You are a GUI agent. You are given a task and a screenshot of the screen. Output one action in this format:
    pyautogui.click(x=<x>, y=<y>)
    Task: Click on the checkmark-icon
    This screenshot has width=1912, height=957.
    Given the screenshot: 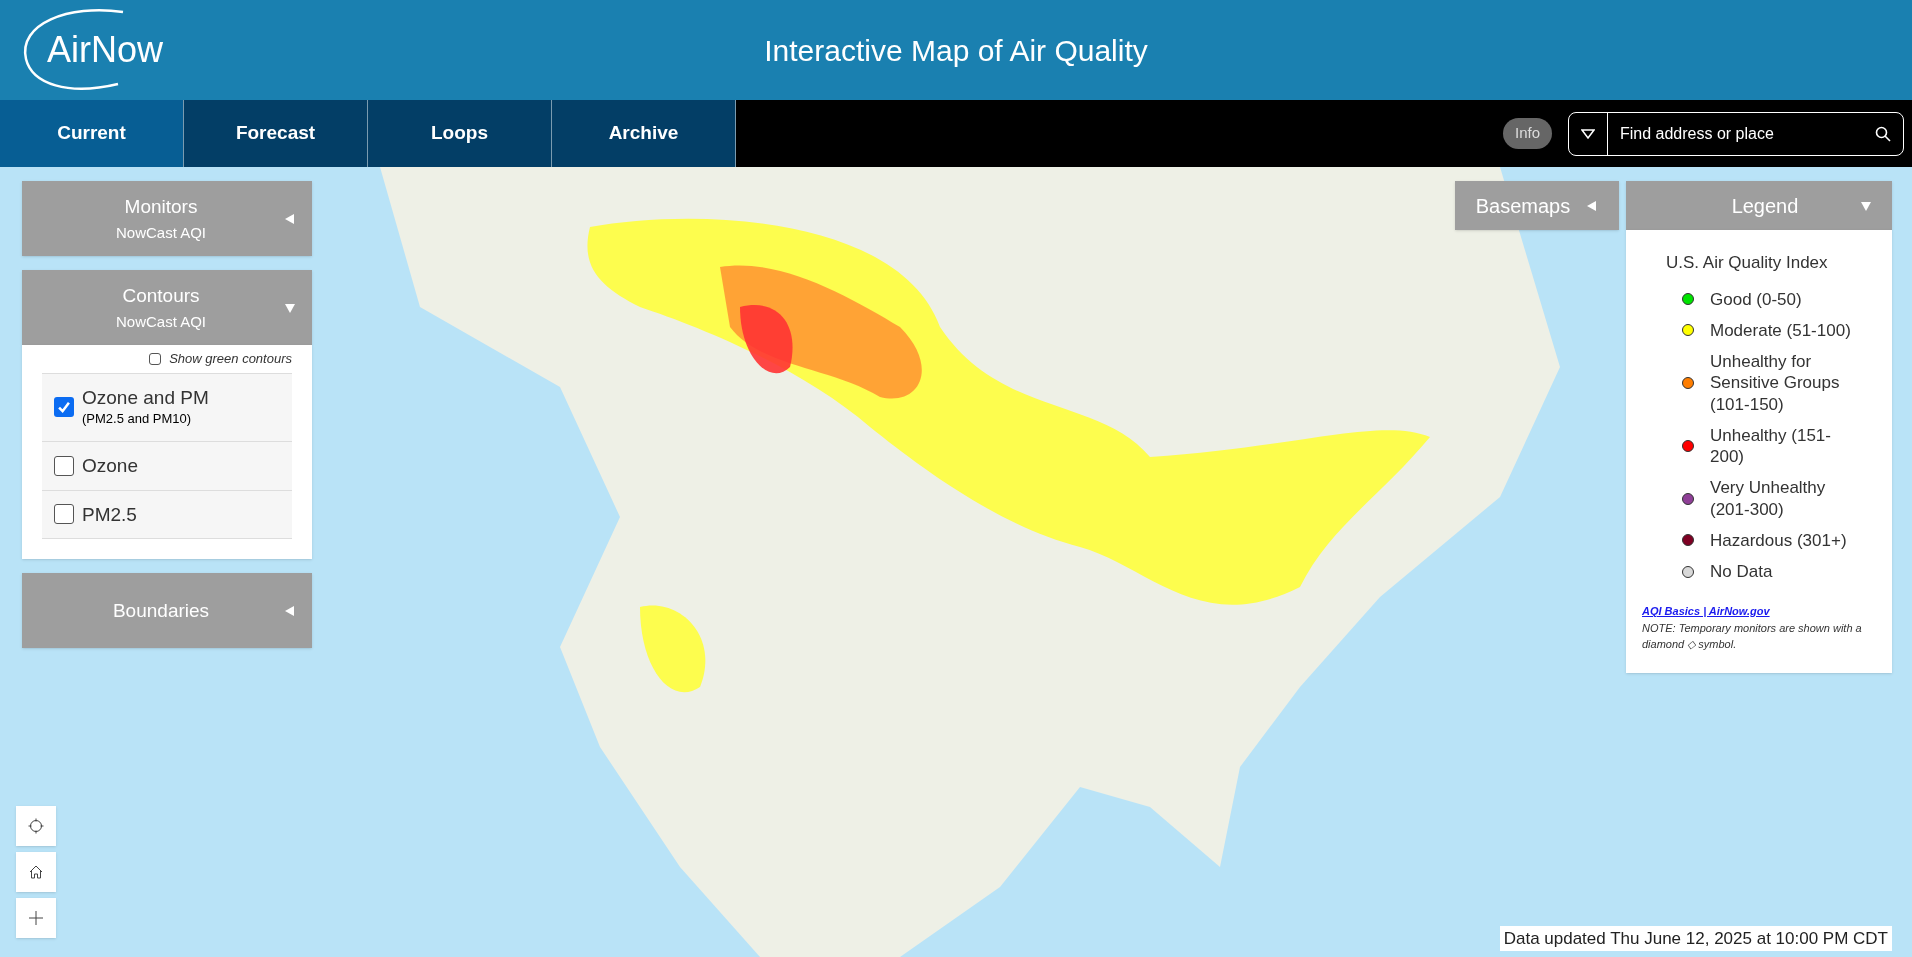 What is the action you would take?
    pyautogui.click(x=64, y=407)
    